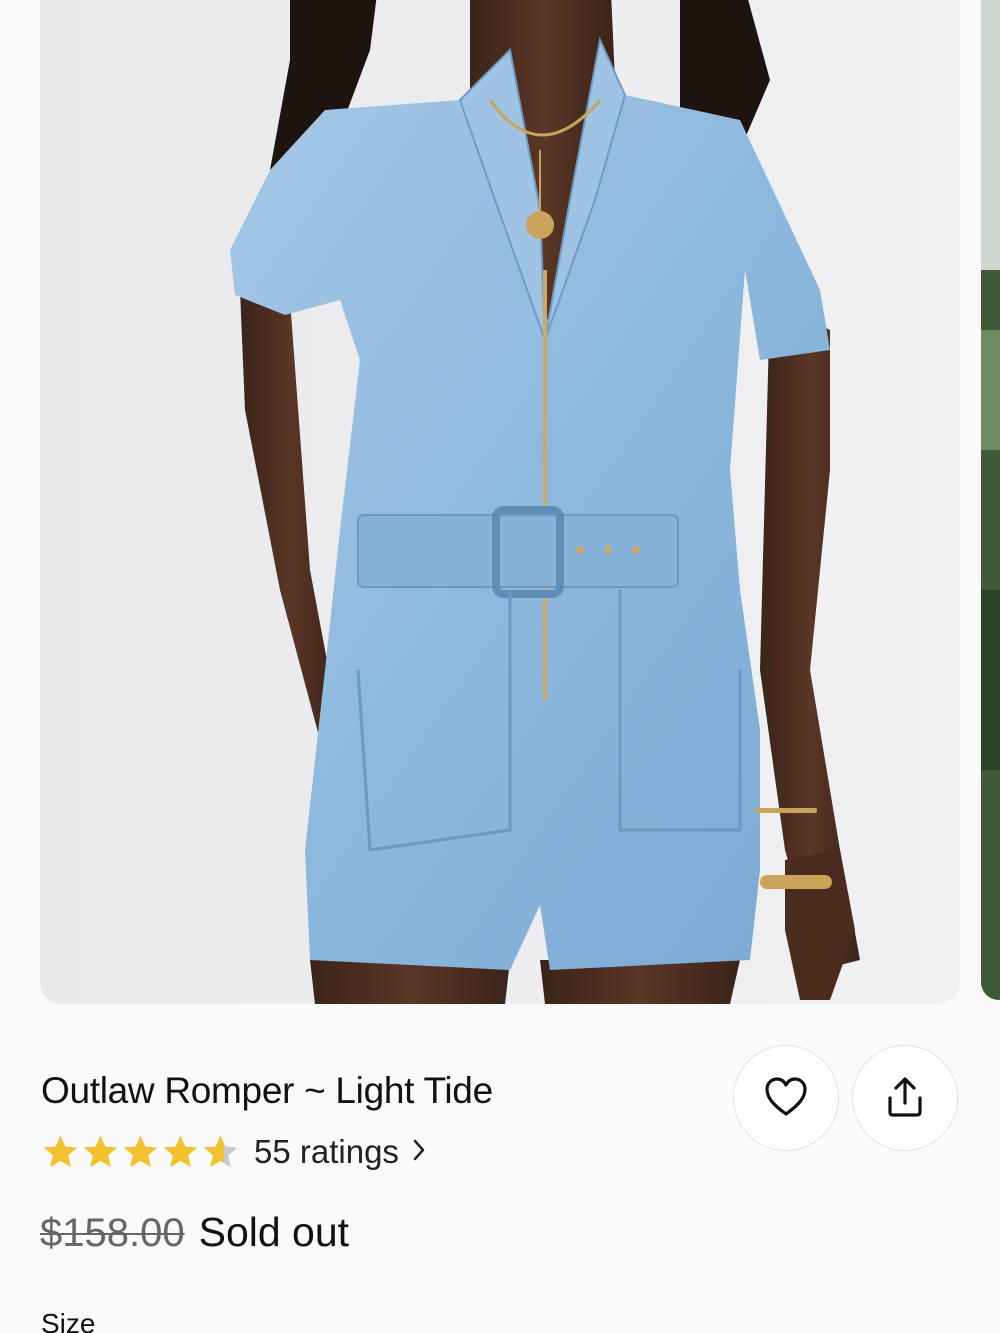 The width and height of the screenshot is (1000, 1333). Describe the element at coordinates (194, 1232) in the screenshot. I see `price-row: $158.00 Sold out` at that location.